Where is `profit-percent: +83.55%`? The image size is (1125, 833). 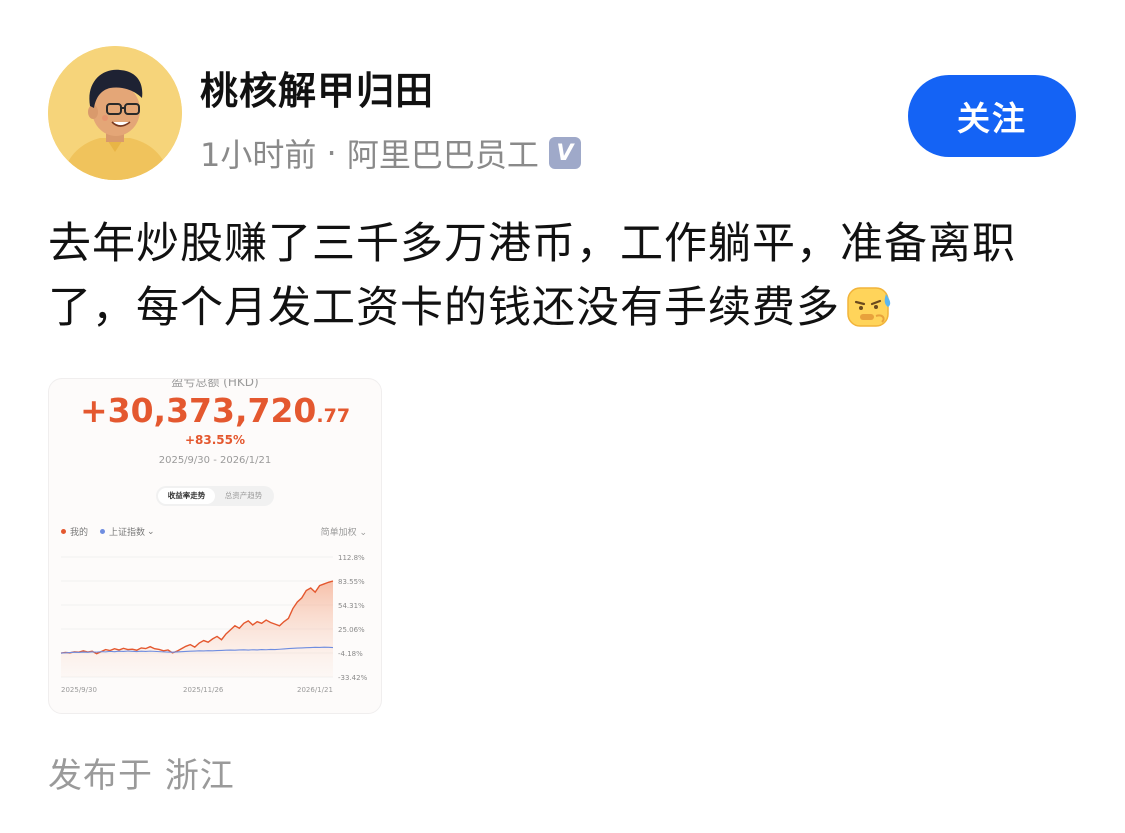 profit-percent: +83.55% is located at coordinates (215, 440).